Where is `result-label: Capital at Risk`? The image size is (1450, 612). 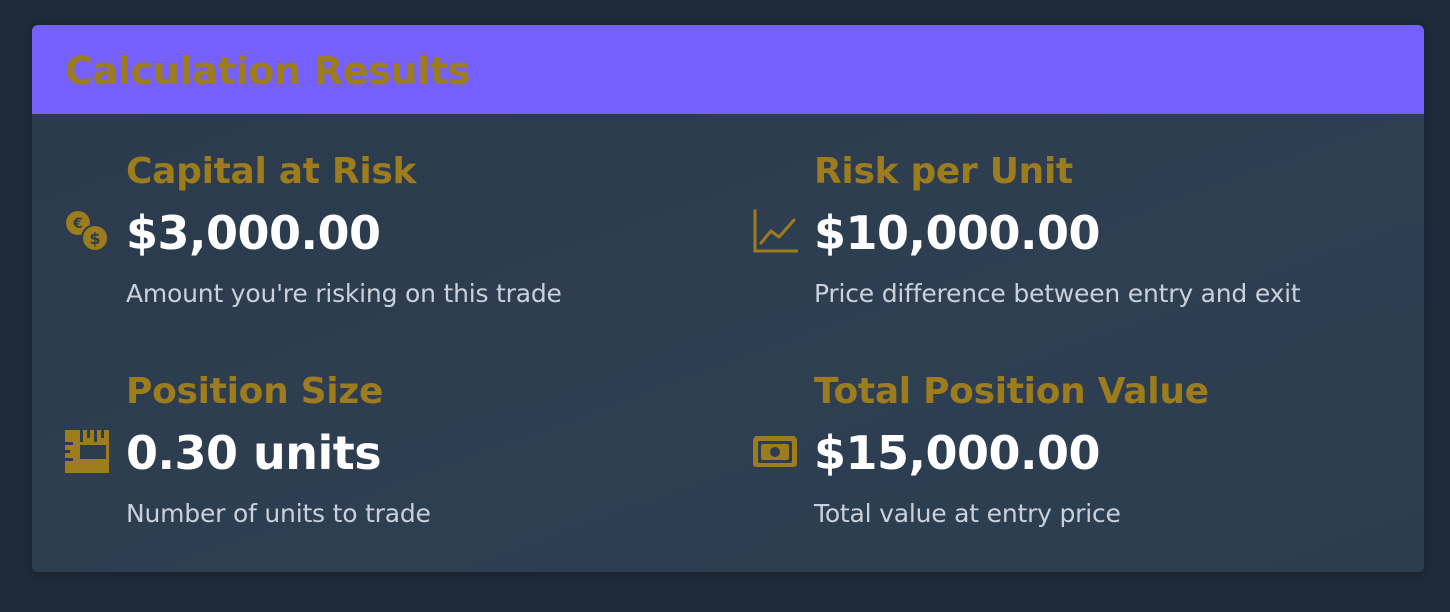 result-label: Capital at Risk is located at coordinates (271, 171).